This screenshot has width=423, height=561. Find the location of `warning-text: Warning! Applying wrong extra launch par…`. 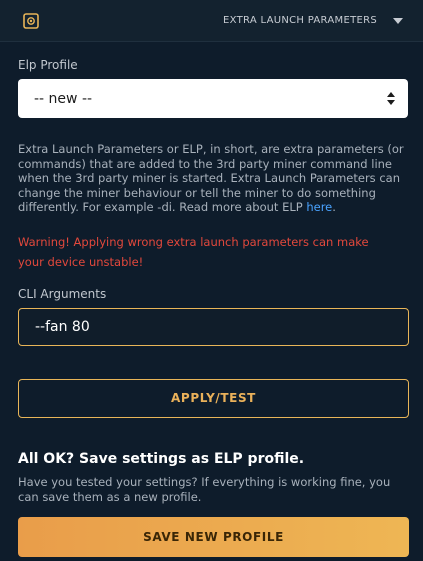

warning-text: Warning! Applying wrong extra launch par… is located at coordinates (193, 252).